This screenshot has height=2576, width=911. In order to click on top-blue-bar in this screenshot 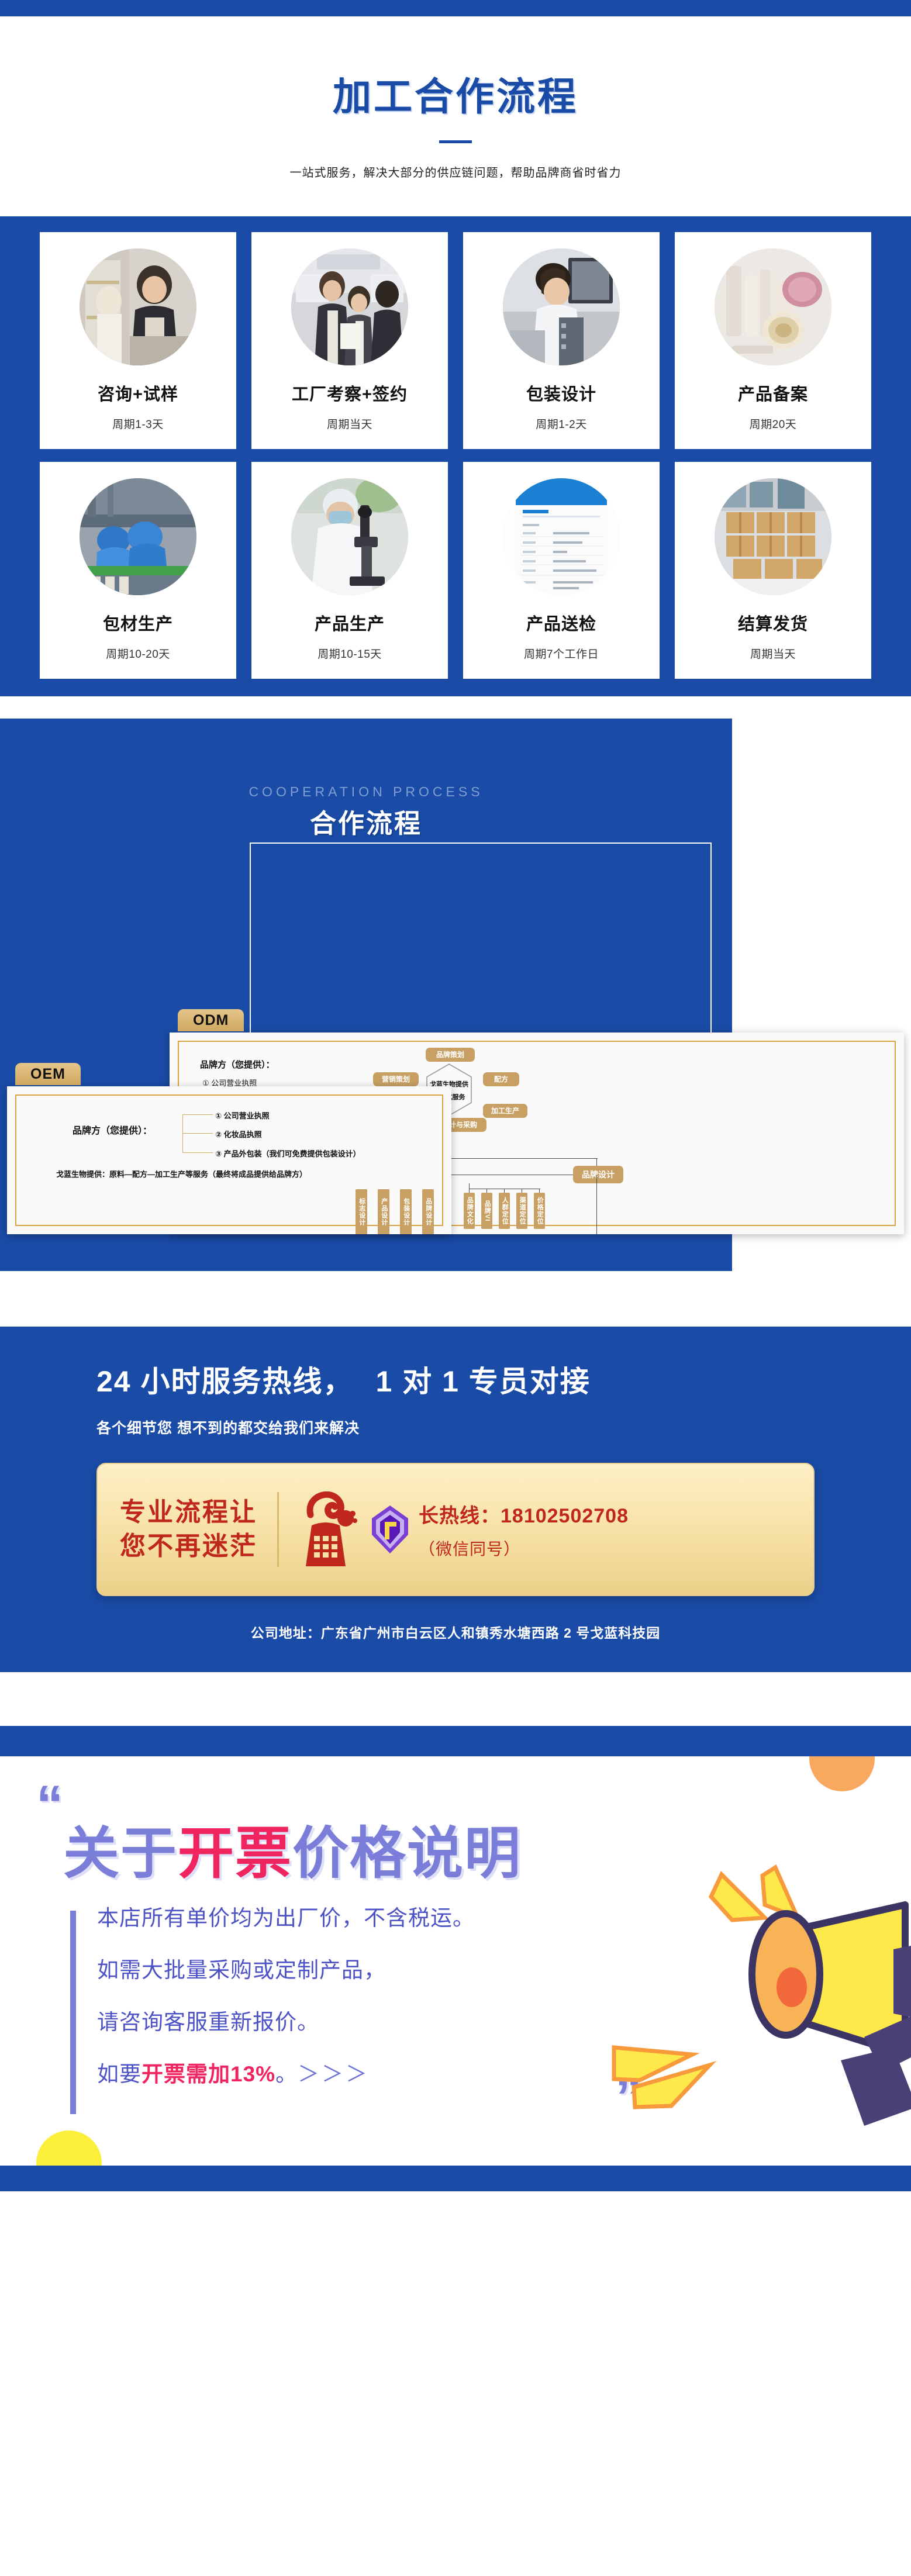, I will do `click(455, 8)`.